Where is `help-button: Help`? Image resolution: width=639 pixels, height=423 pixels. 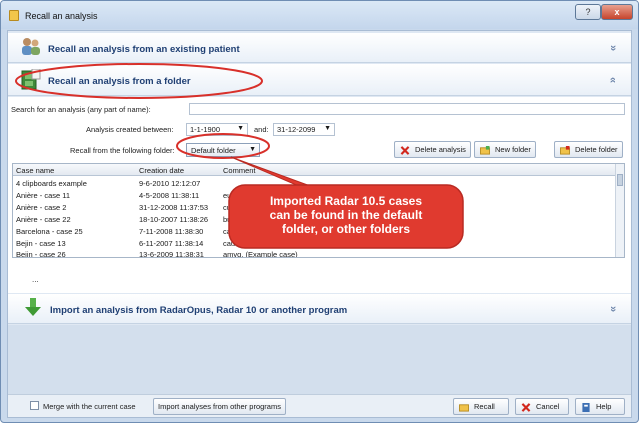
help-button: Help is located at coordinates (600, 406).